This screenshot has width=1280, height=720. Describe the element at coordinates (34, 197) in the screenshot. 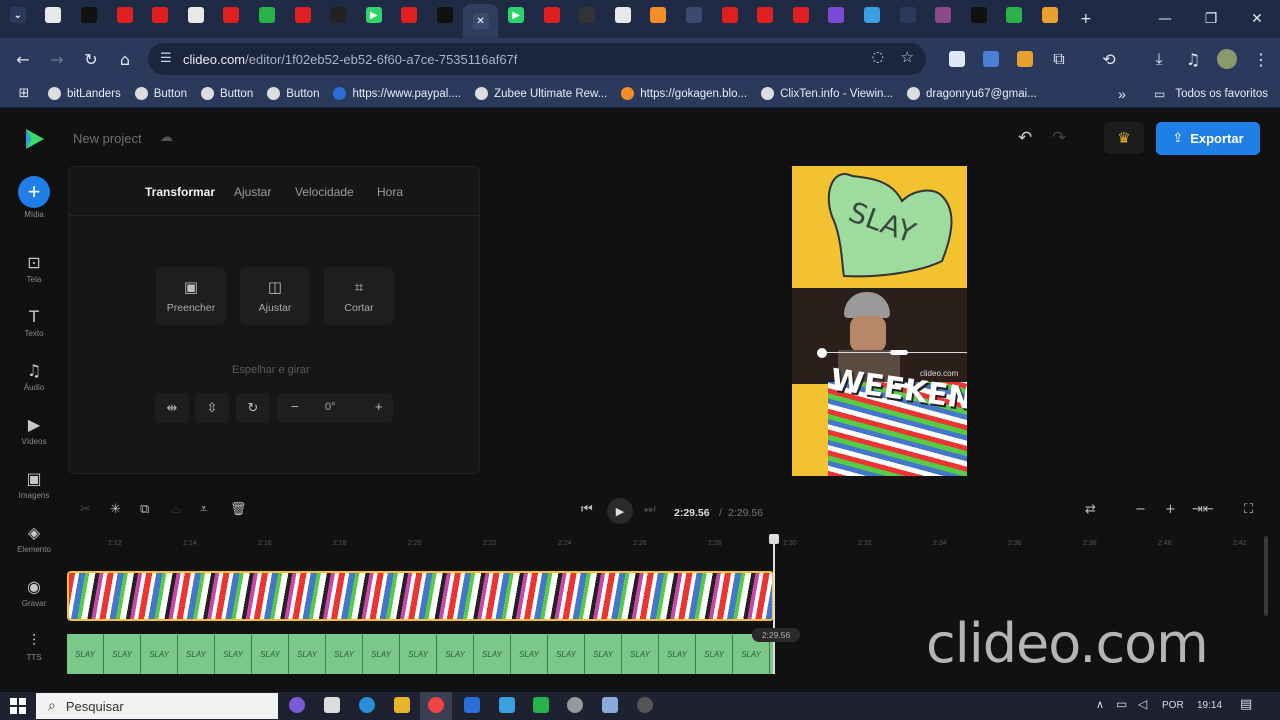

I see `sidebar-item-media: + Mídia` at that location.